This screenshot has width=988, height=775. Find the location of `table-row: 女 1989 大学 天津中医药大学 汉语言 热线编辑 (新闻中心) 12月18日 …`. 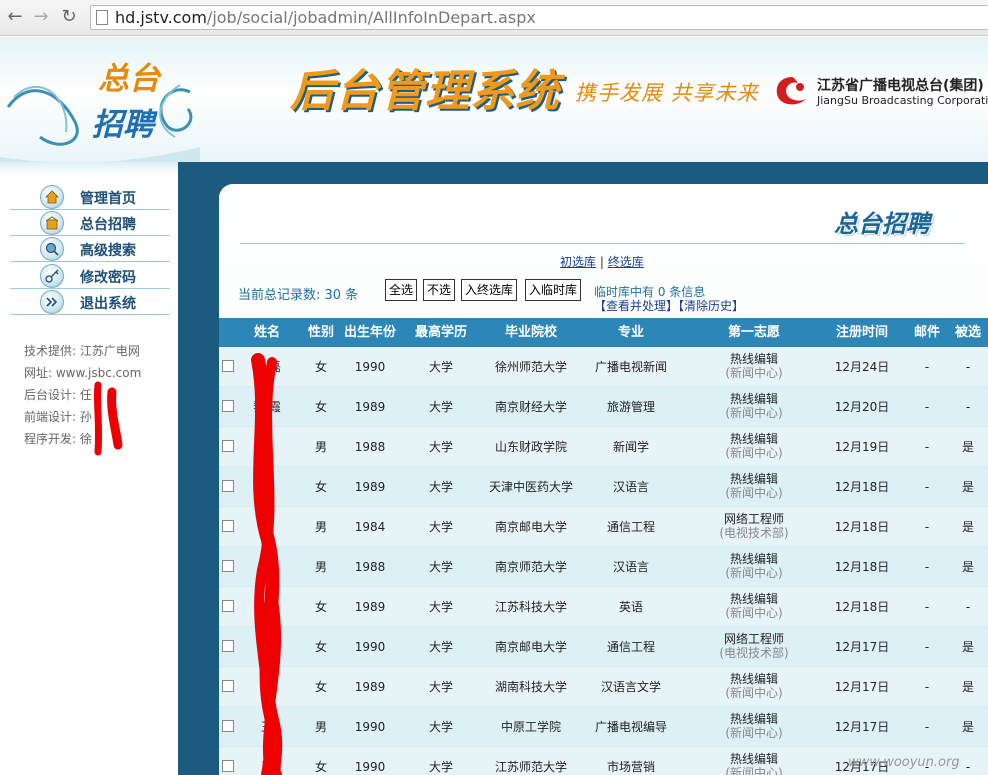

table-row: 女 1989 大学 天津中医药大学 汉语言 热线编辑 (新闻中心) 12月18日 … is located at coordinates (603, 487).